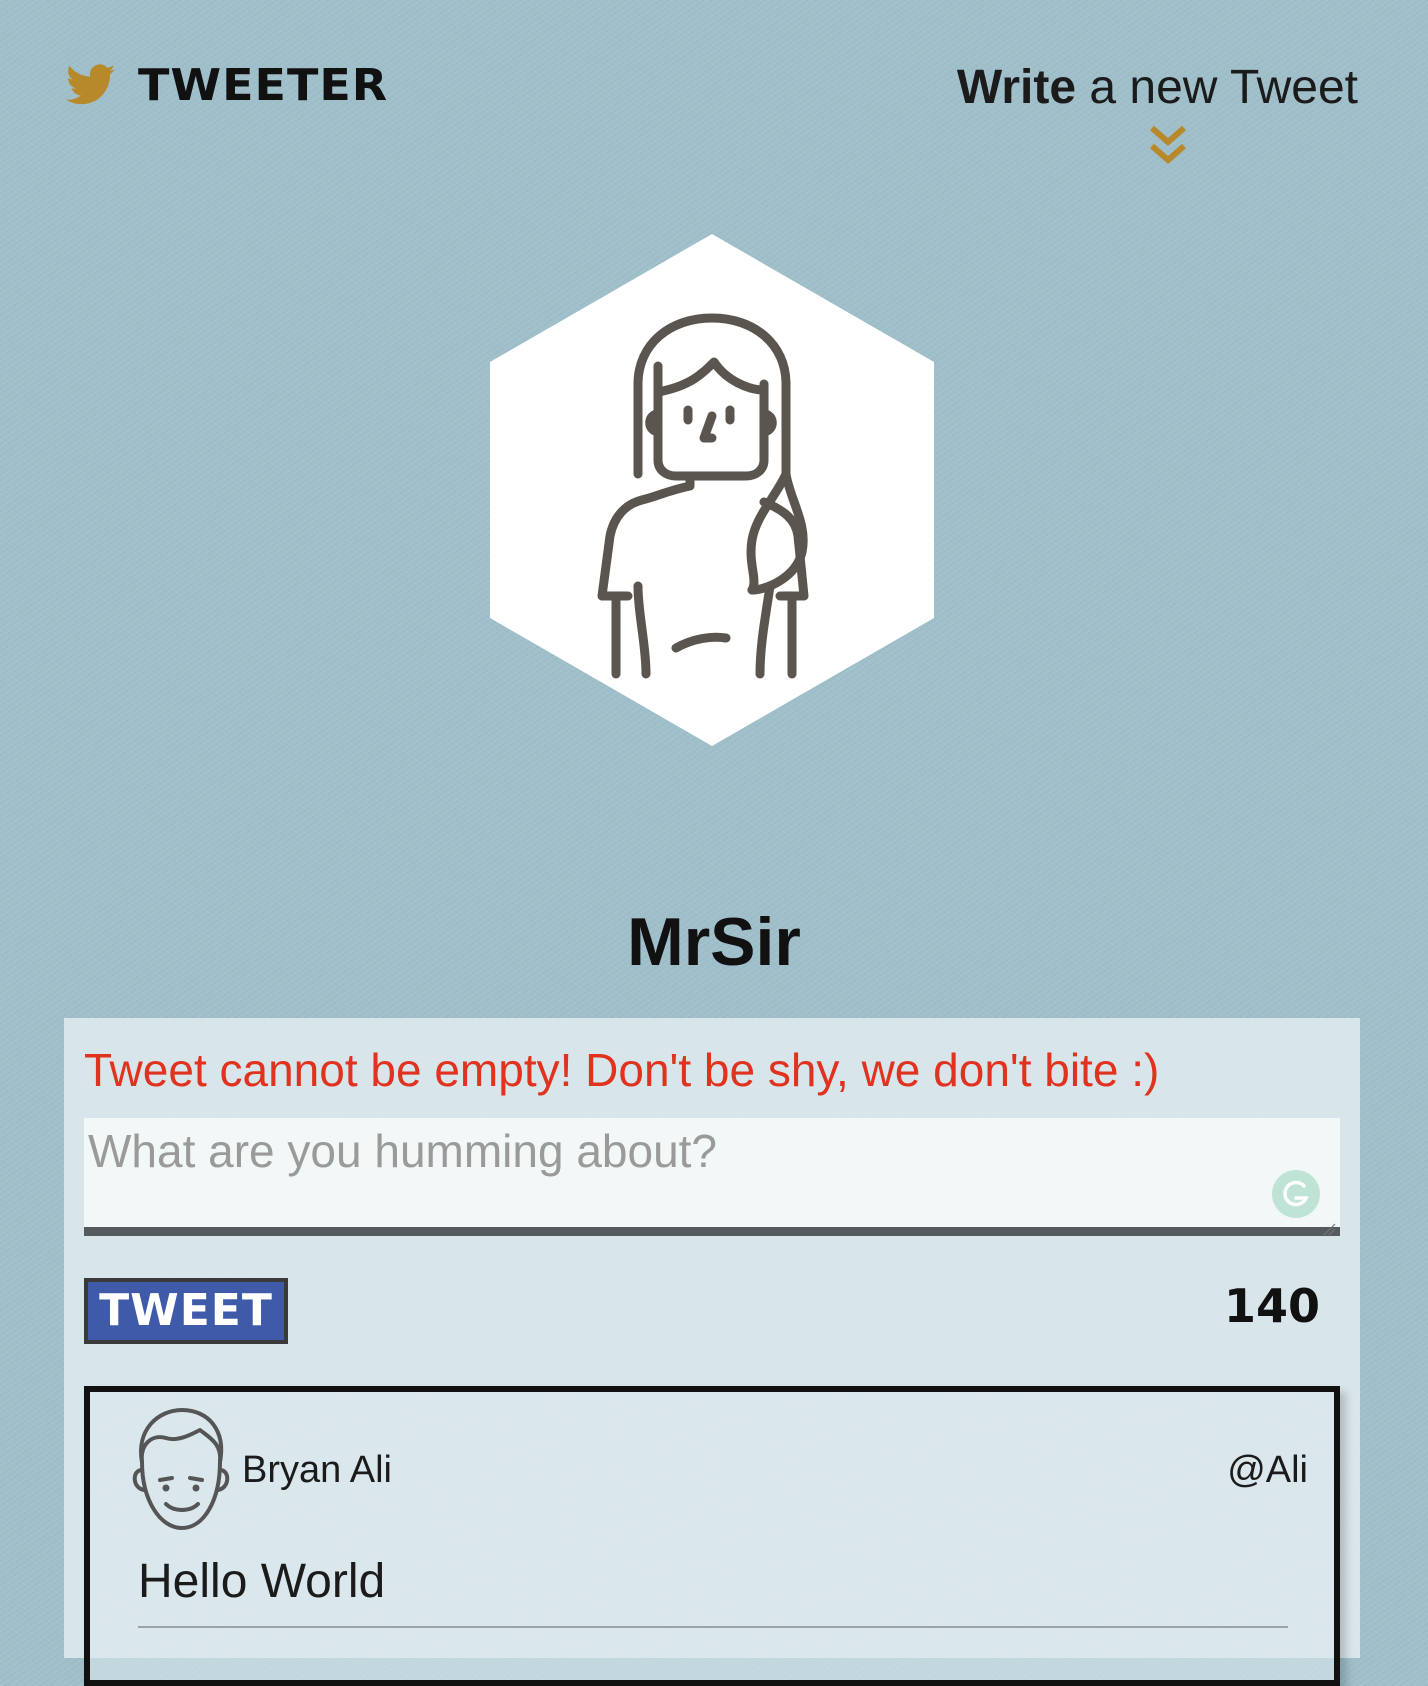 This screenshot has height=1686, width=1428. Describe the element at coordinates (1296, 1194) in the screenshot. I see `grammarly-icon` at that location.